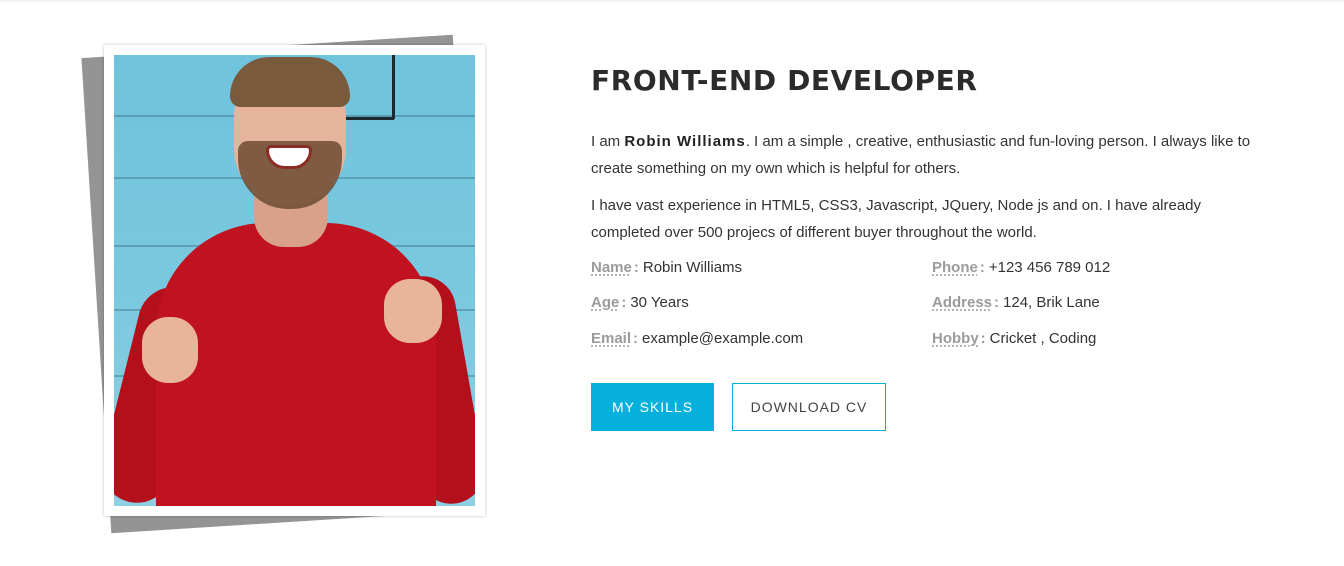 The image size is (1344, 566). I want to click on info-age-label: Age, so click(605, 302).